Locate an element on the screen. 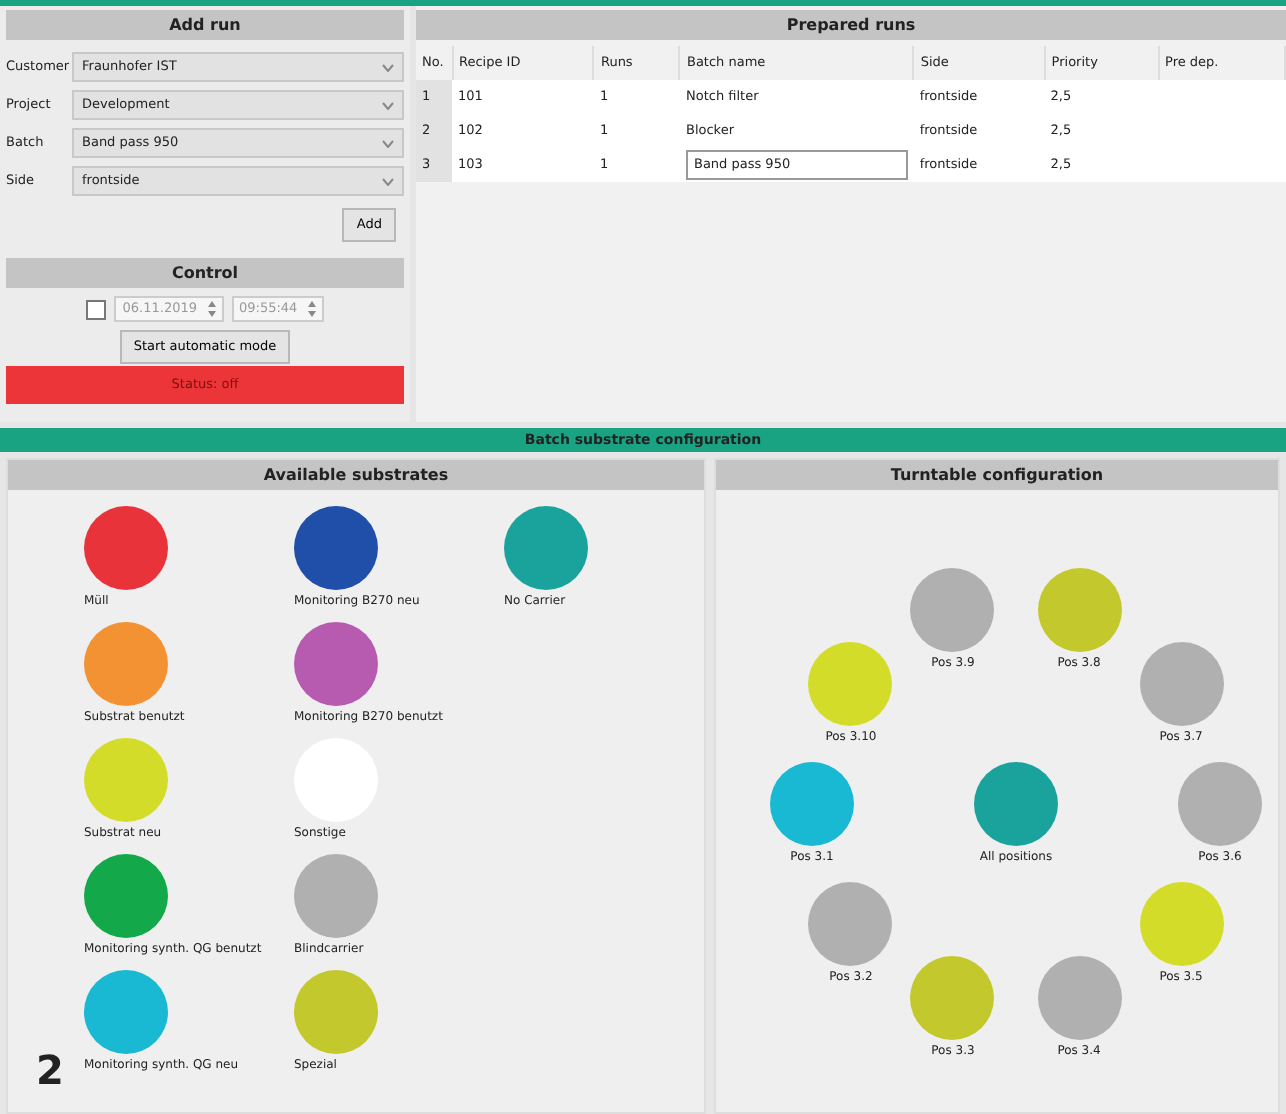  panel-header: Turntable configuration is located at coordinates (997, 475).